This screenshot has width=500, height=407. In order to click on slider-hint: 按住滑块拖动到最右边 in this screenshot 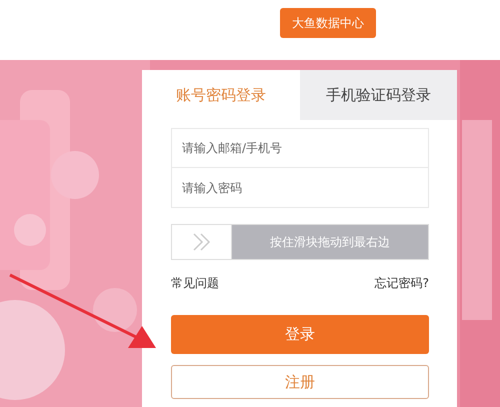, I will do `click(330, 242)`.